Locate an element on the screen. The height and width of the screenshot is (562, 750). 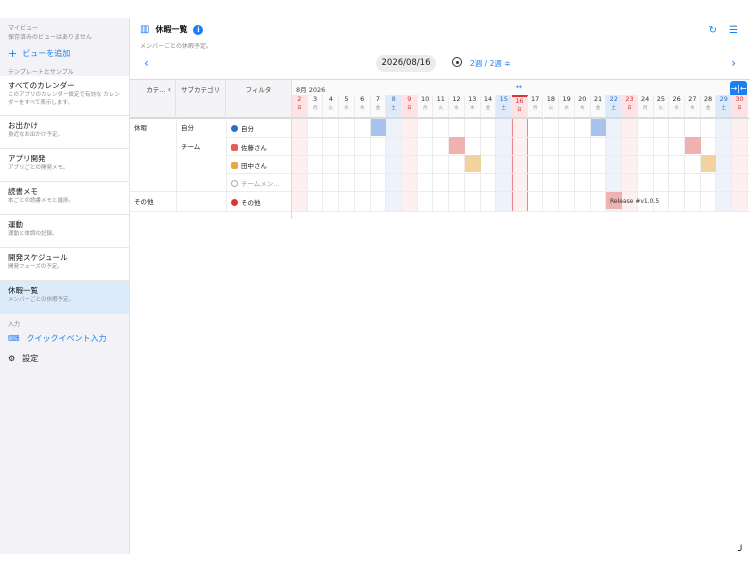
day-header: 26 水 is located at coordinates (677, 106).